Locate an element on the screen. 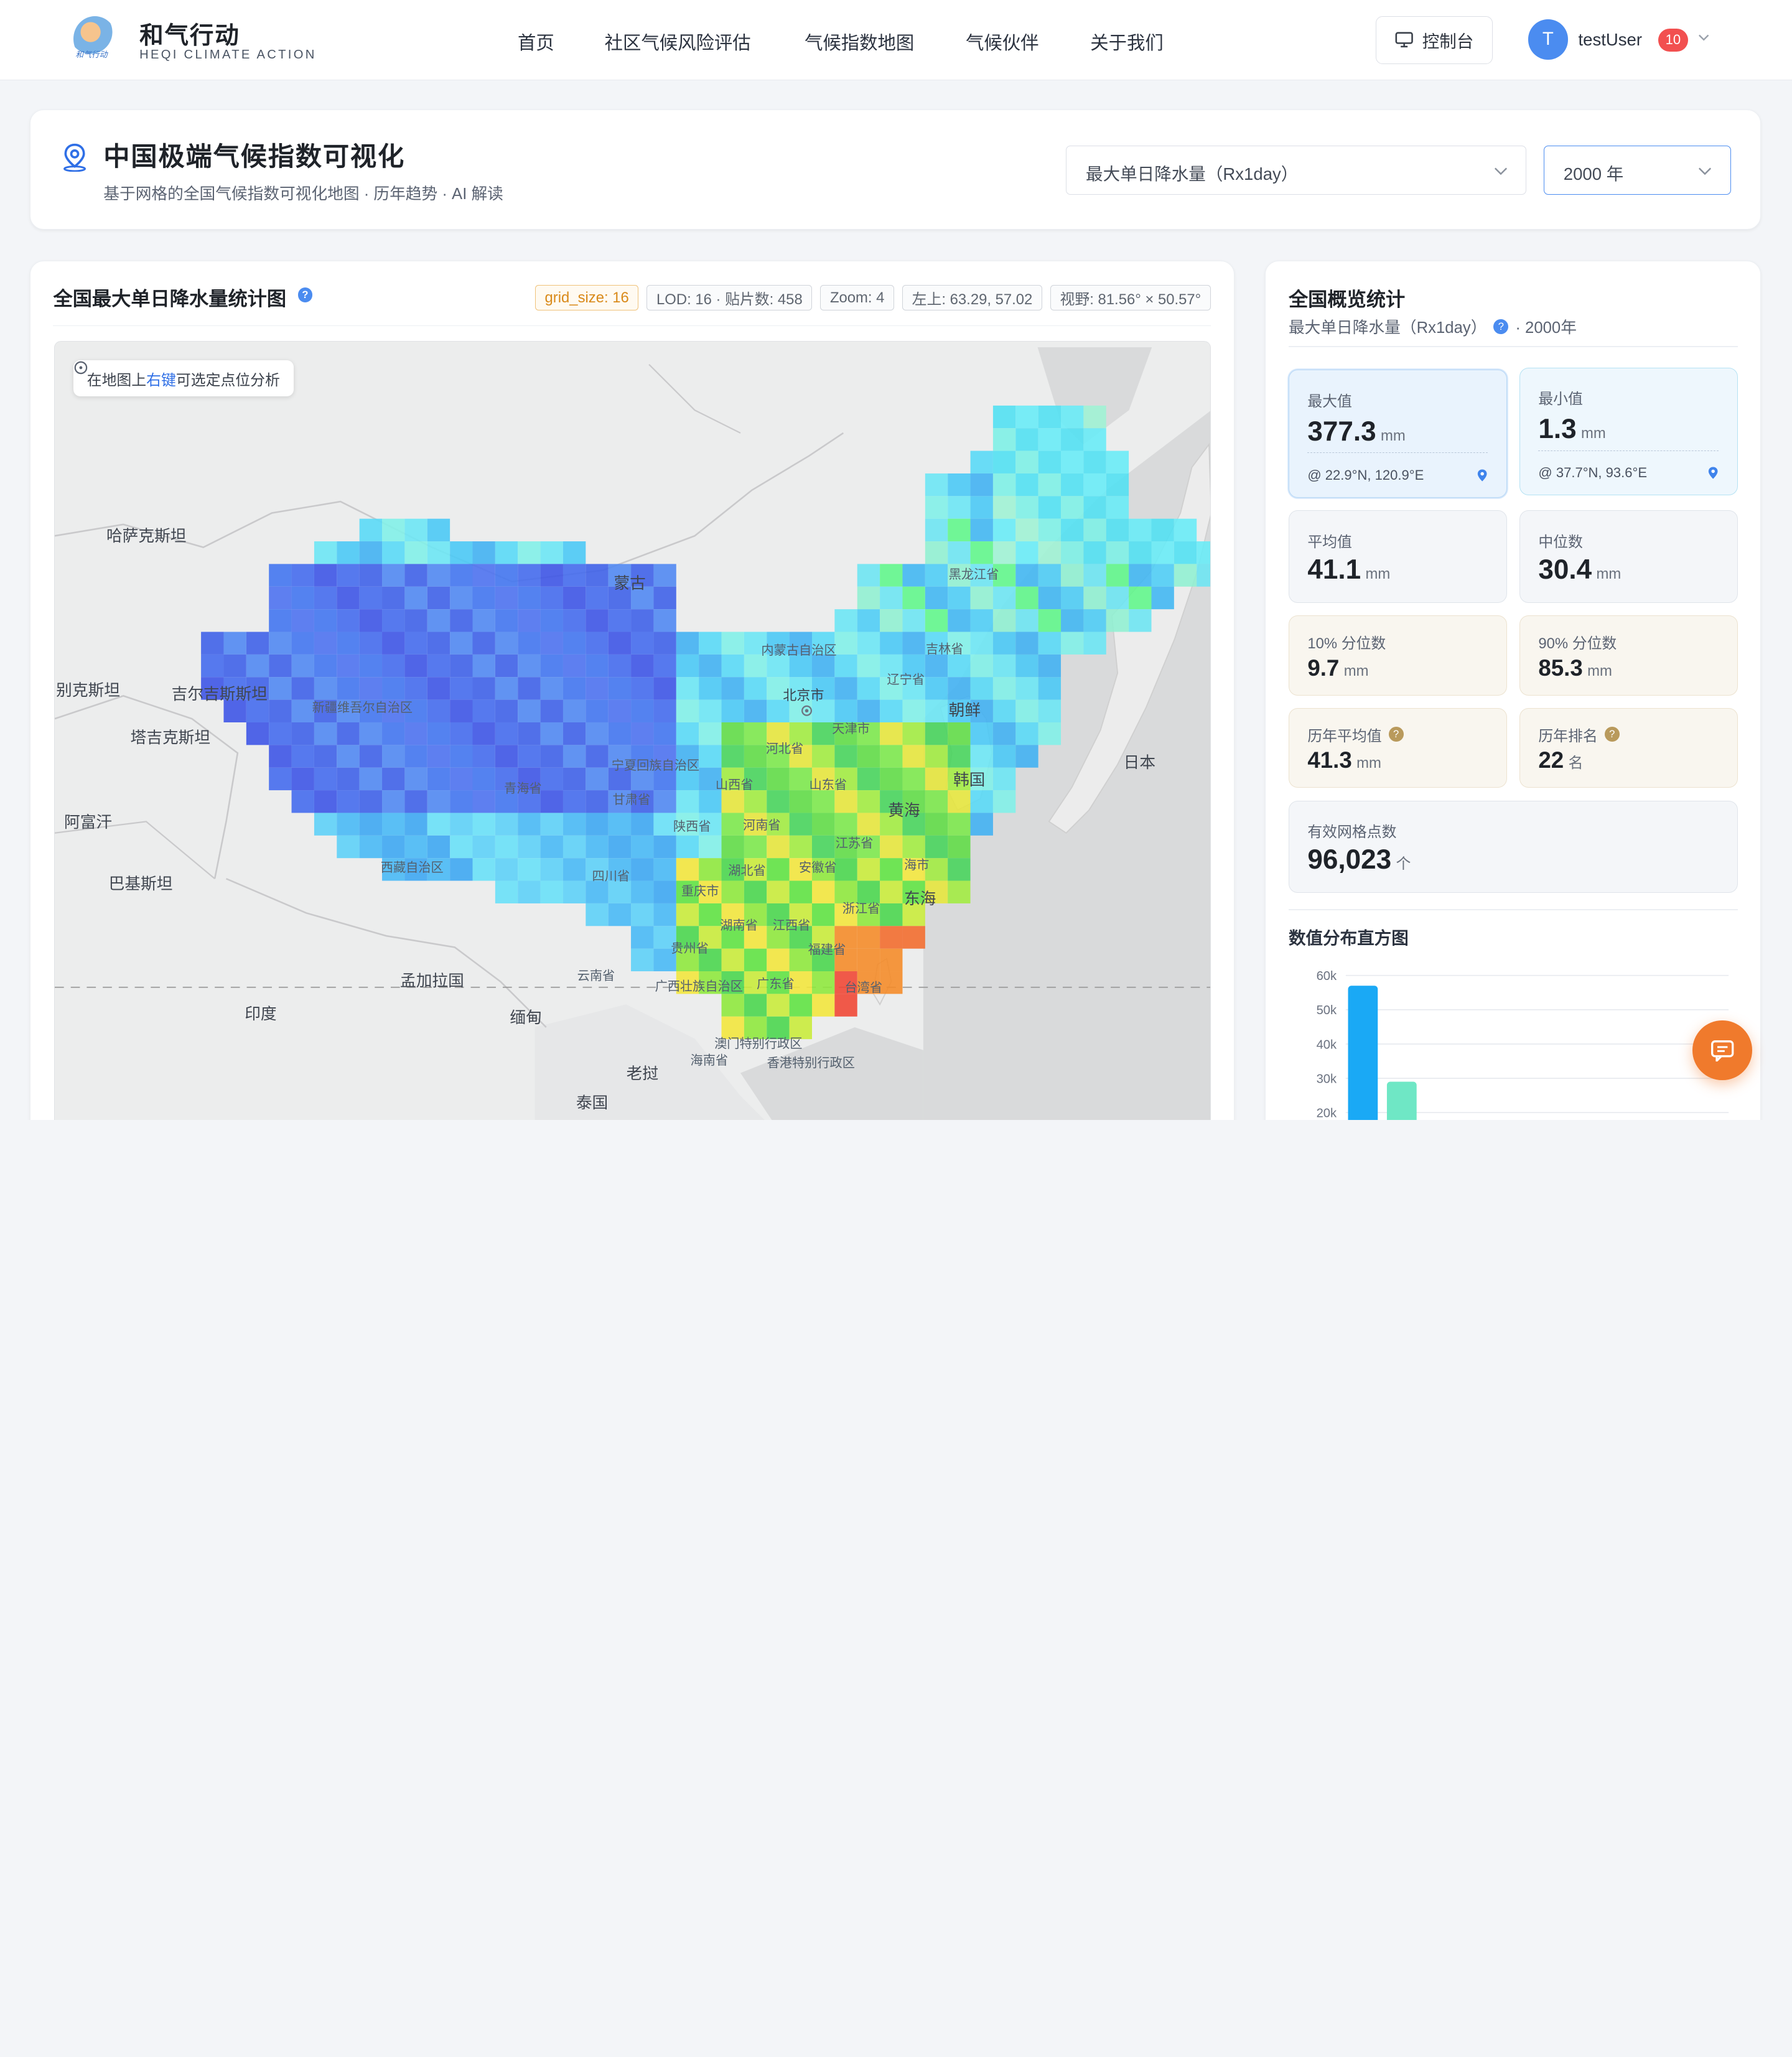  page-subtitle: 基于网格的全国气候指数可视化地图 · 历年趋势 · AI 解读 is located at coordinates (303, 194).